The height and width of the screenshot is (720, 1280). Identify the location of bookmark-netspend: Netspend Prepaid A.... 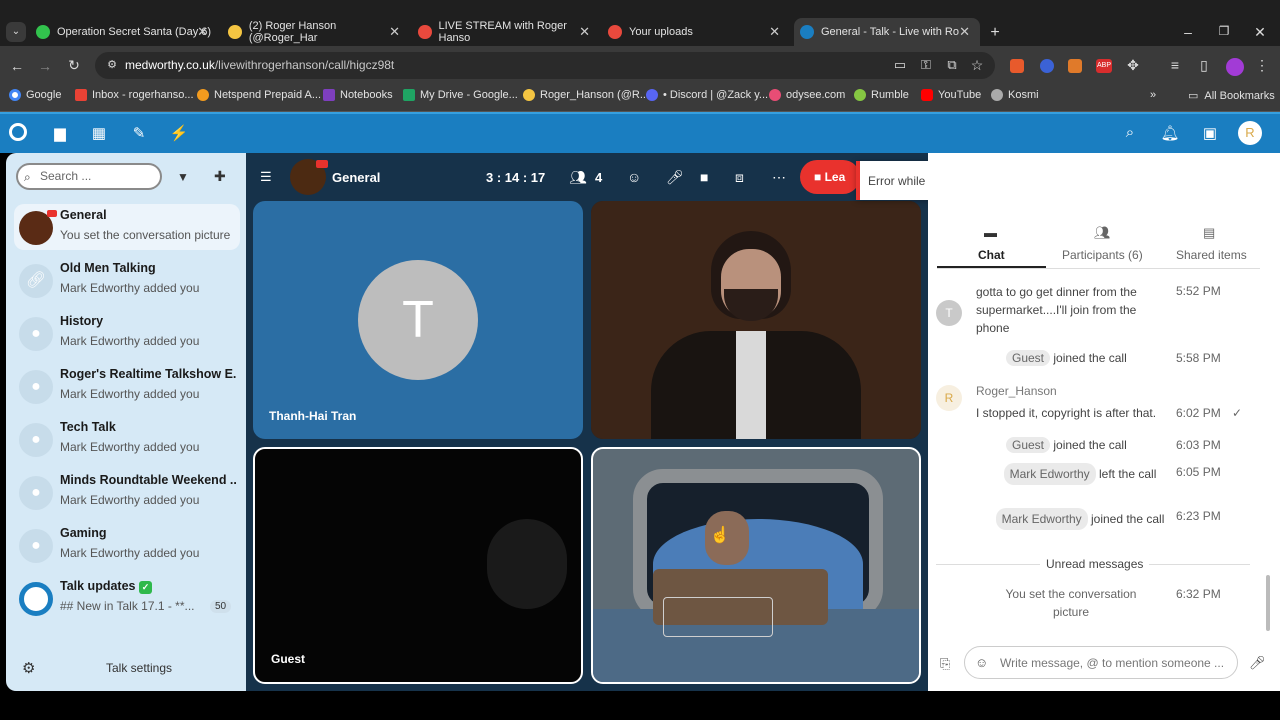
(259, 95).